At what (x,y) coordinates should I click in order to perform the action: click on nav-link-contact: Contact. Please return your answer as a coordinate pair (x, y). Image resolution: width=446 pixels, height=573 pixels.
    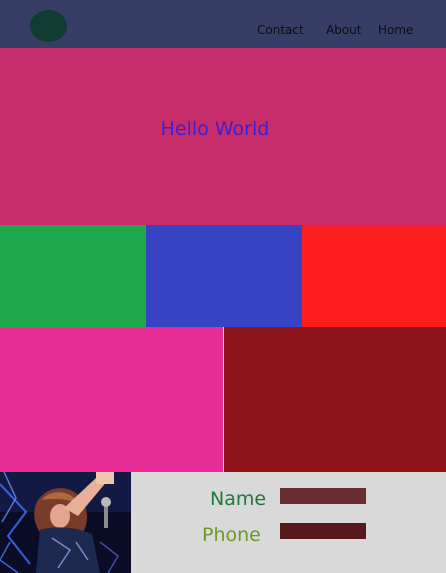
    Looking at the image, I should click on (280, 30).